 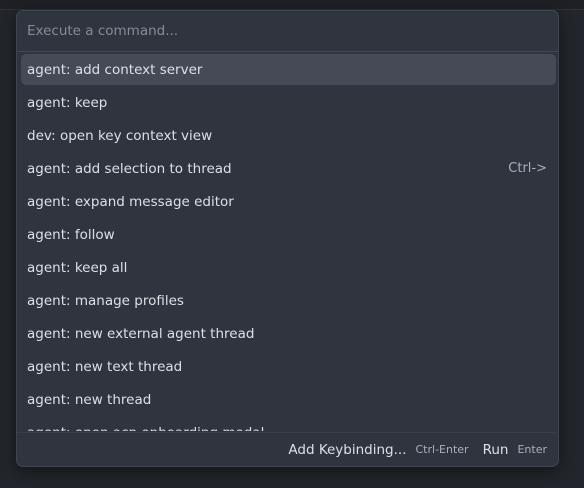 What do you see at coordinates (288, 234) in the screenshot?
I see `command-item: agent: follow` at bounding box center [288, 234].